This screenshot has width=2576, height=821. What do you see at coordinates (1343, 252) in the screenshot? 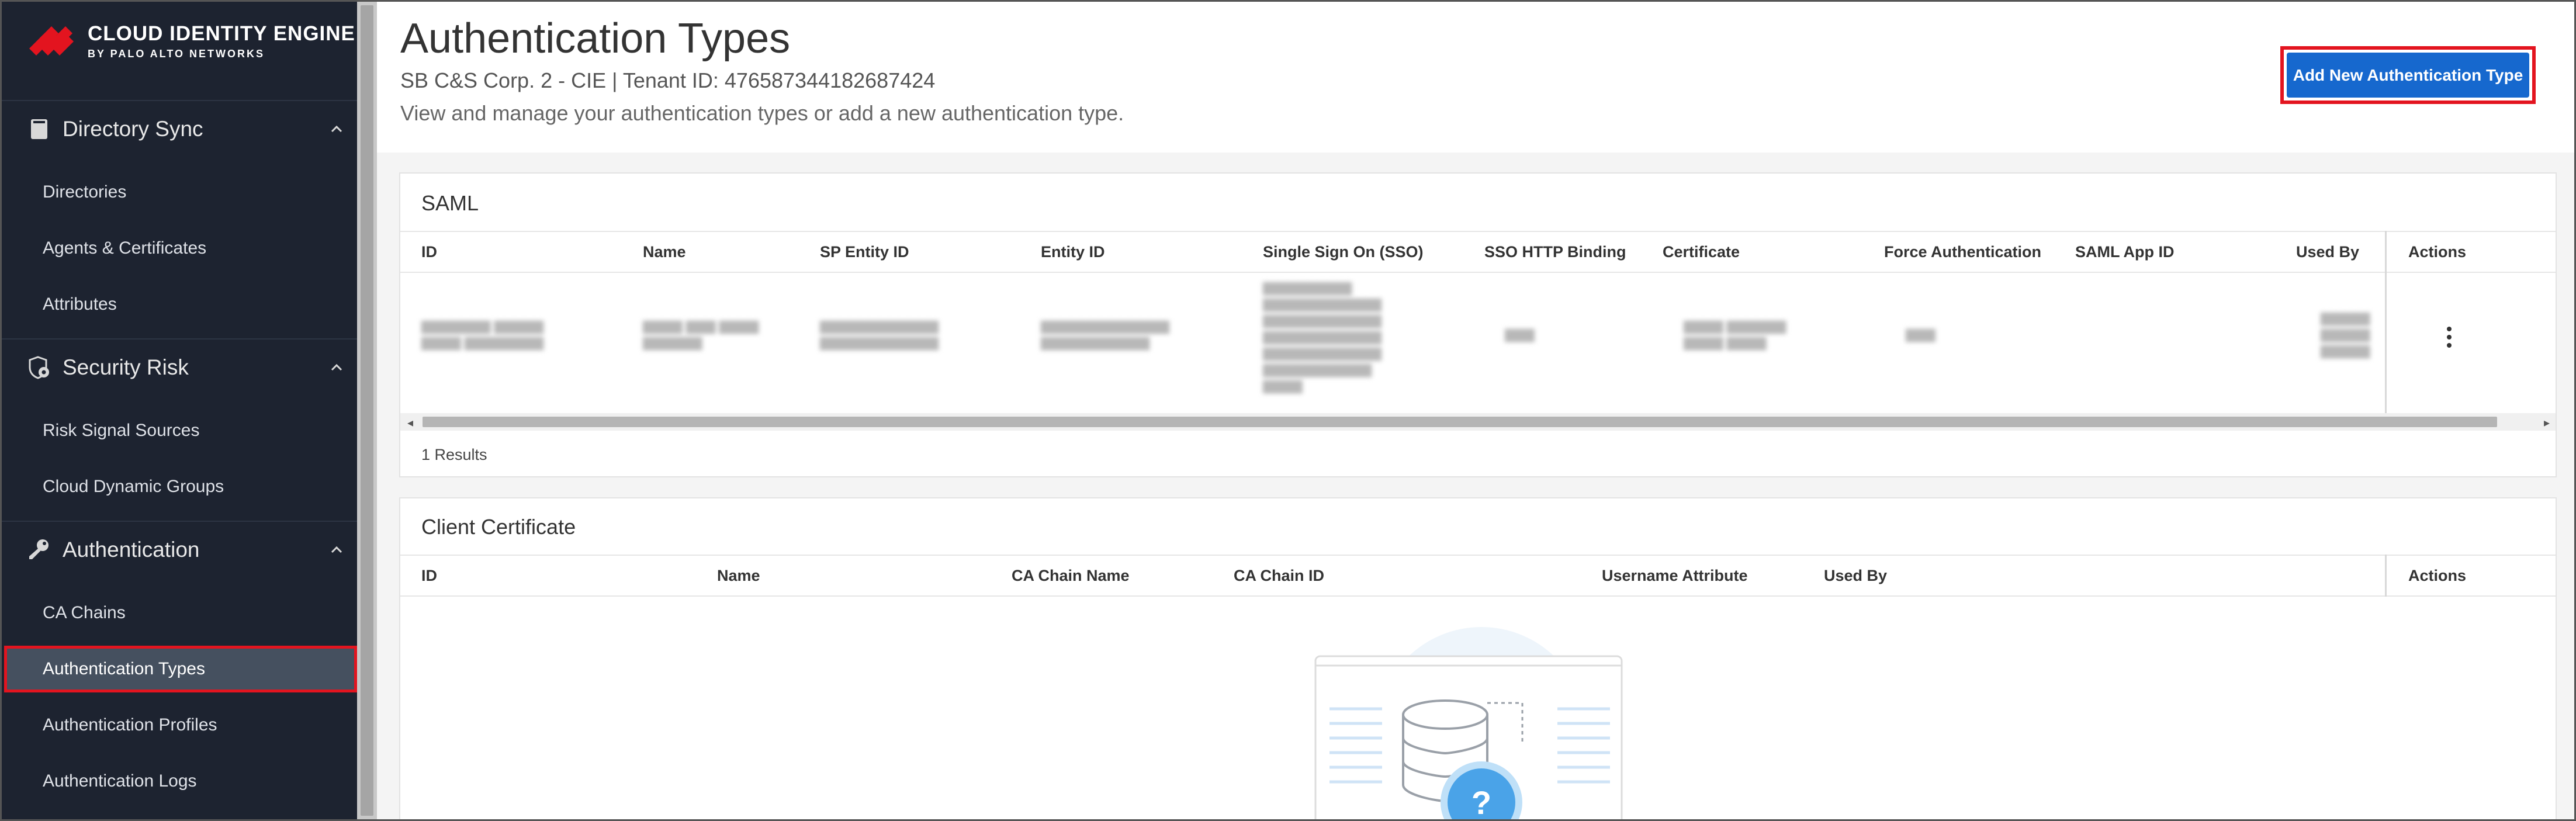
I see `column-header: Single Sign On (SSO)` at bounding box center [1343, 252].